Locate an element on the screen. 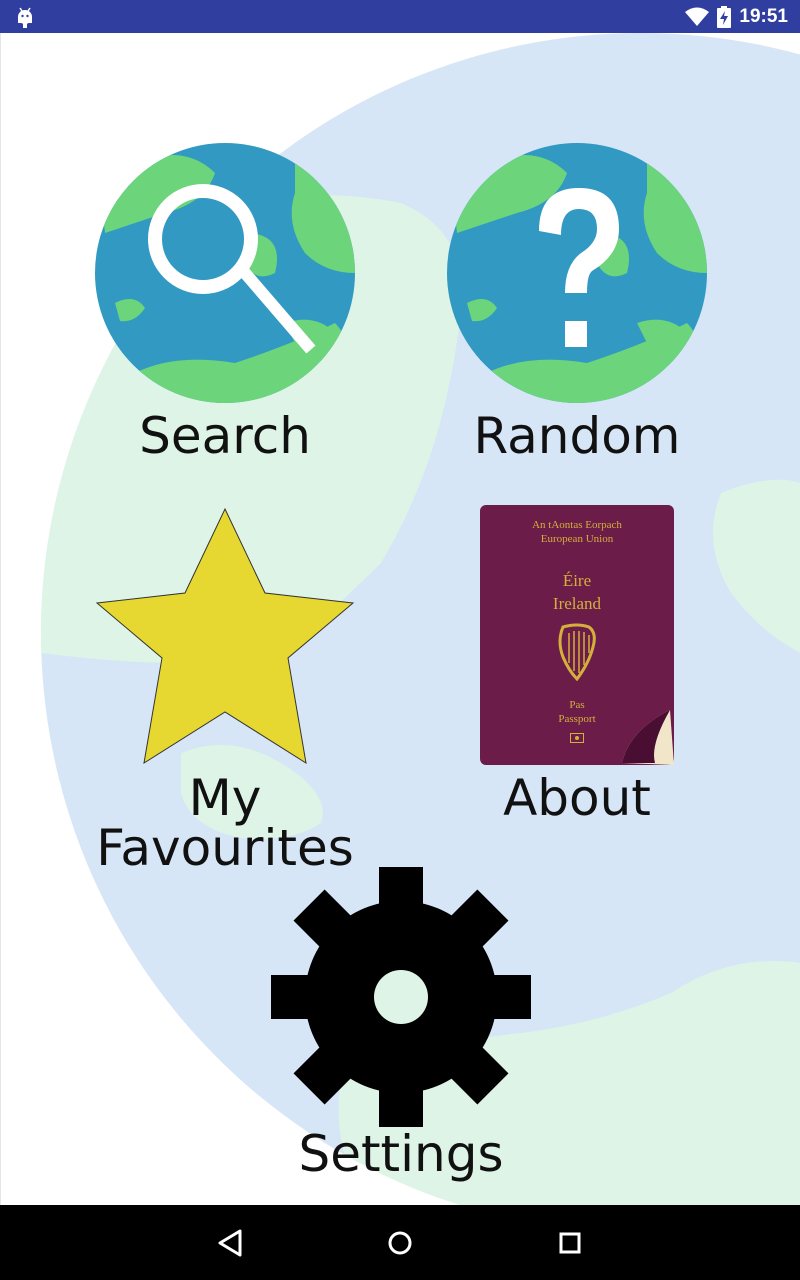 Image resolution: width=800 pixels, height=1280 pixels. search-label: Search is located at coordinates (225, 436).